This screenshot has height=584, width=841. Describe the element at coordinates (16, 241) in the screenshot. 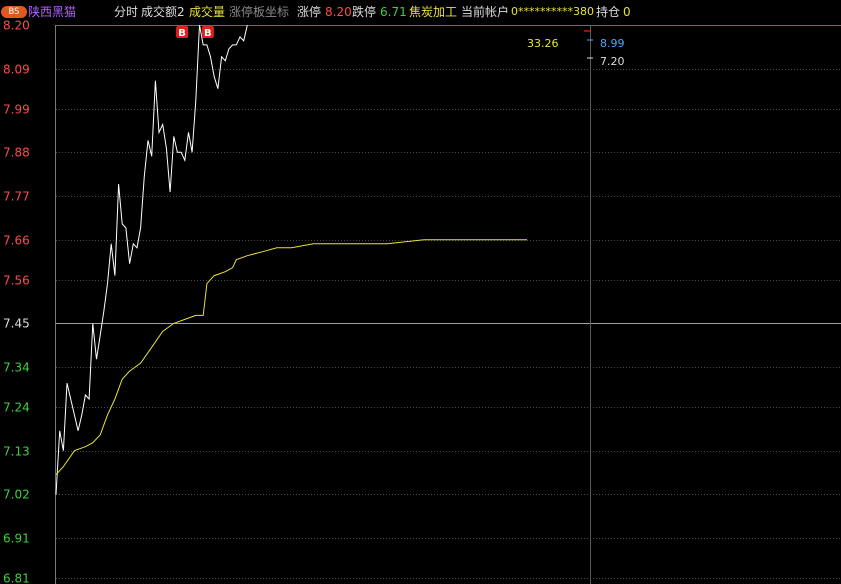

I see `y-tick-label: 7.66` at that location.